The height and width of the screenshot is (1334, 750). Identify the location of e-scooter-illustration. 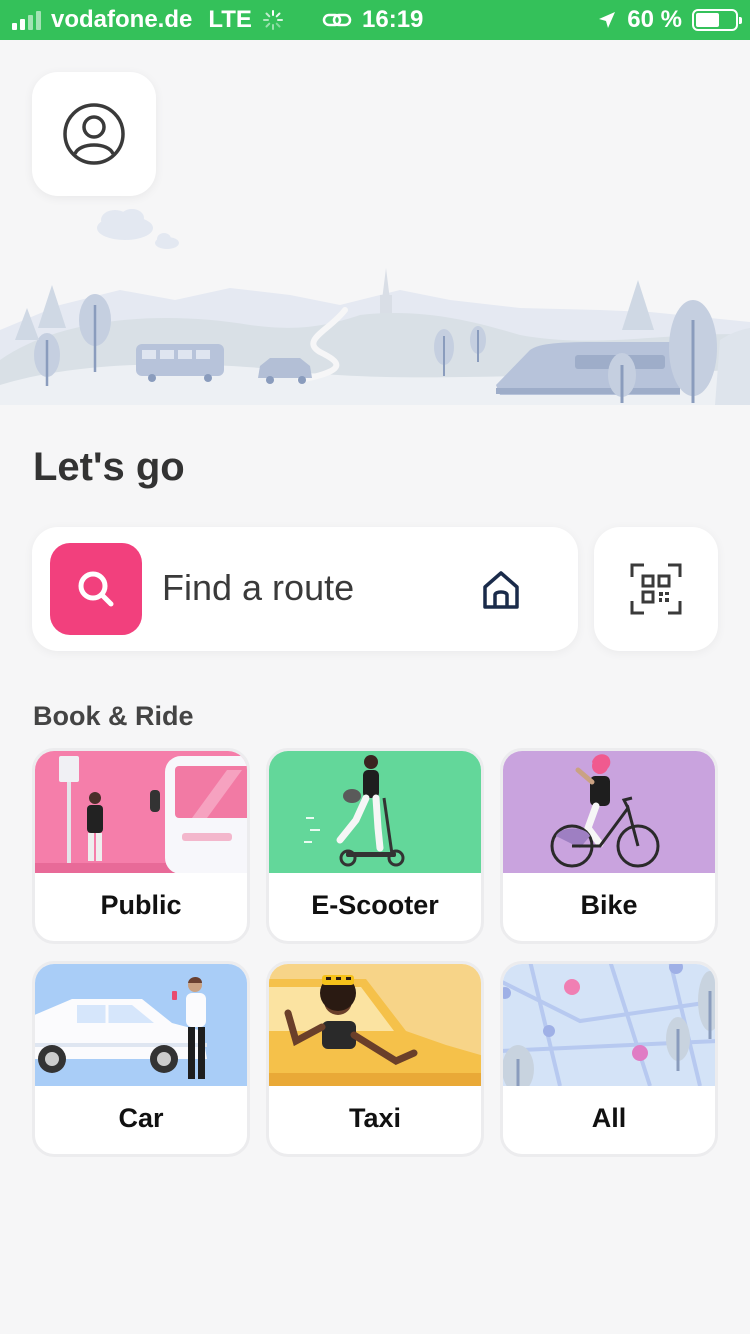
(375, 812).